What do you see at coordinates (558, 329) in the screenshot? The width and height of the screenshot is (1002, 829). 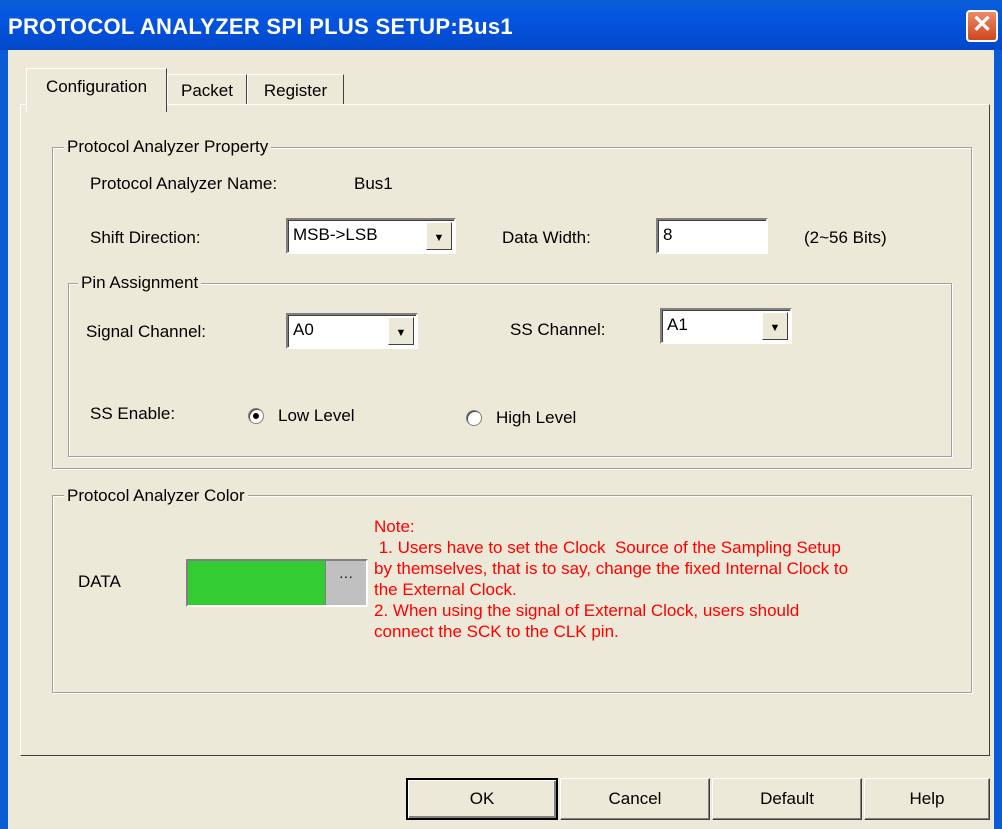 I see `ss-channel-label: SS Channel:` at bounding box center [558, 329].